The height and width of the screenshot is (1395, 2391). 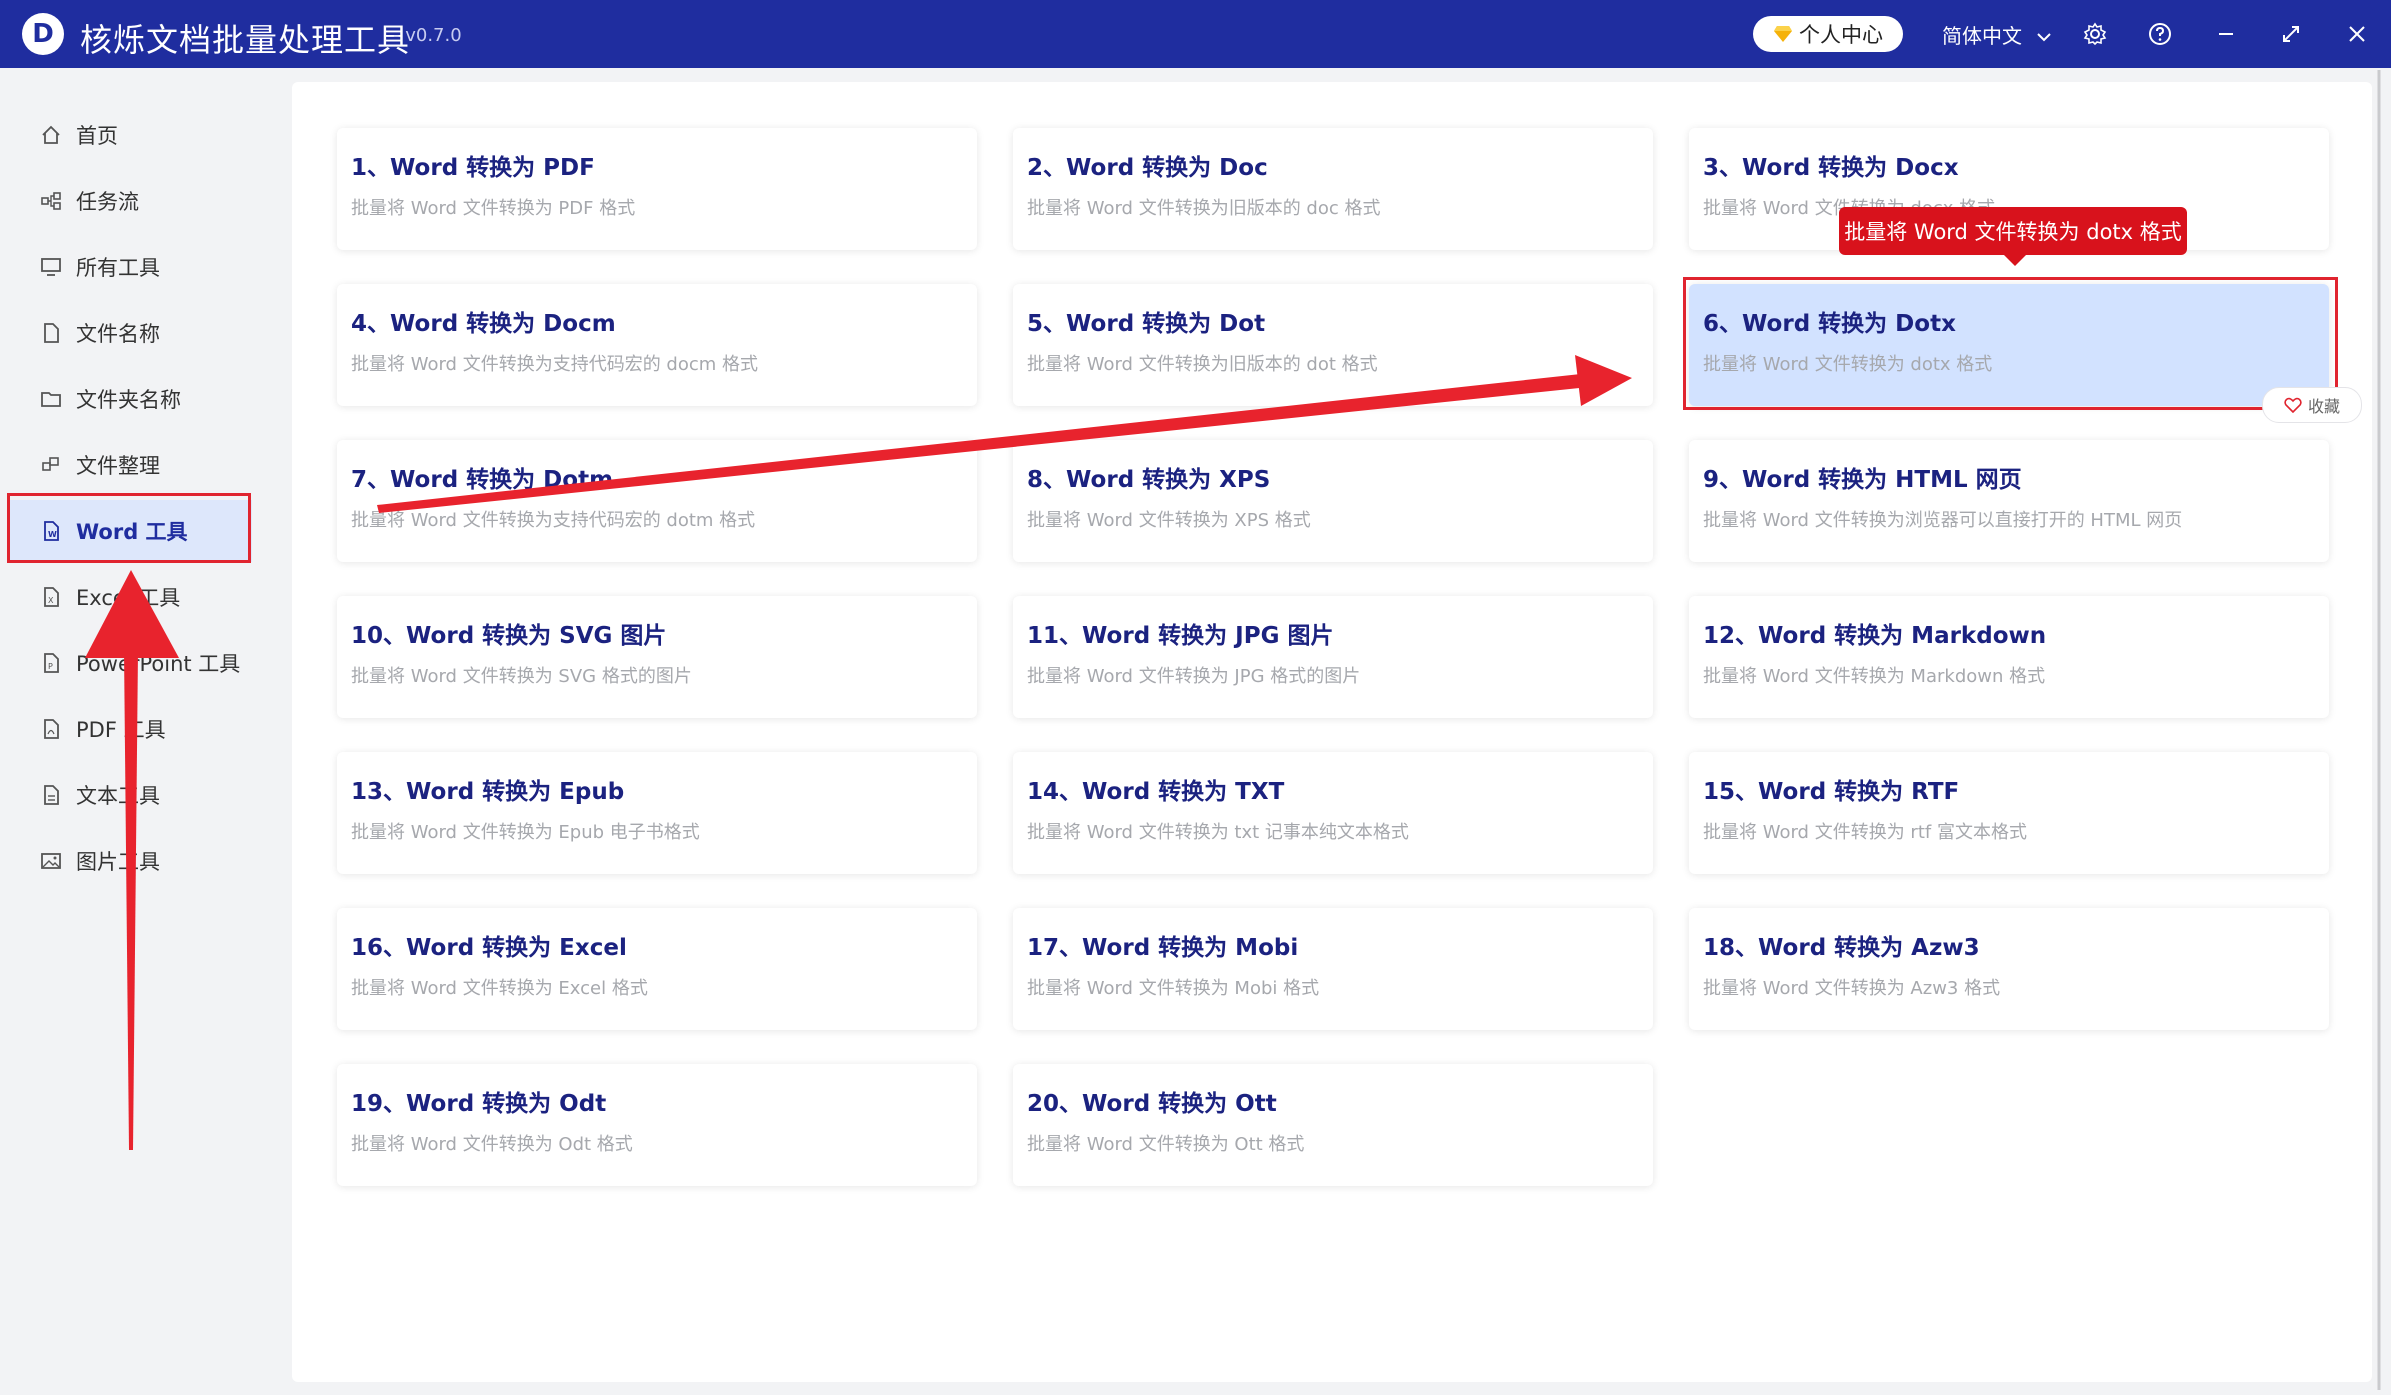 I want to click on tool-card-desc: 批量将 Word 文件转换为 Azw3 格式, so click(x=1852, y=988).